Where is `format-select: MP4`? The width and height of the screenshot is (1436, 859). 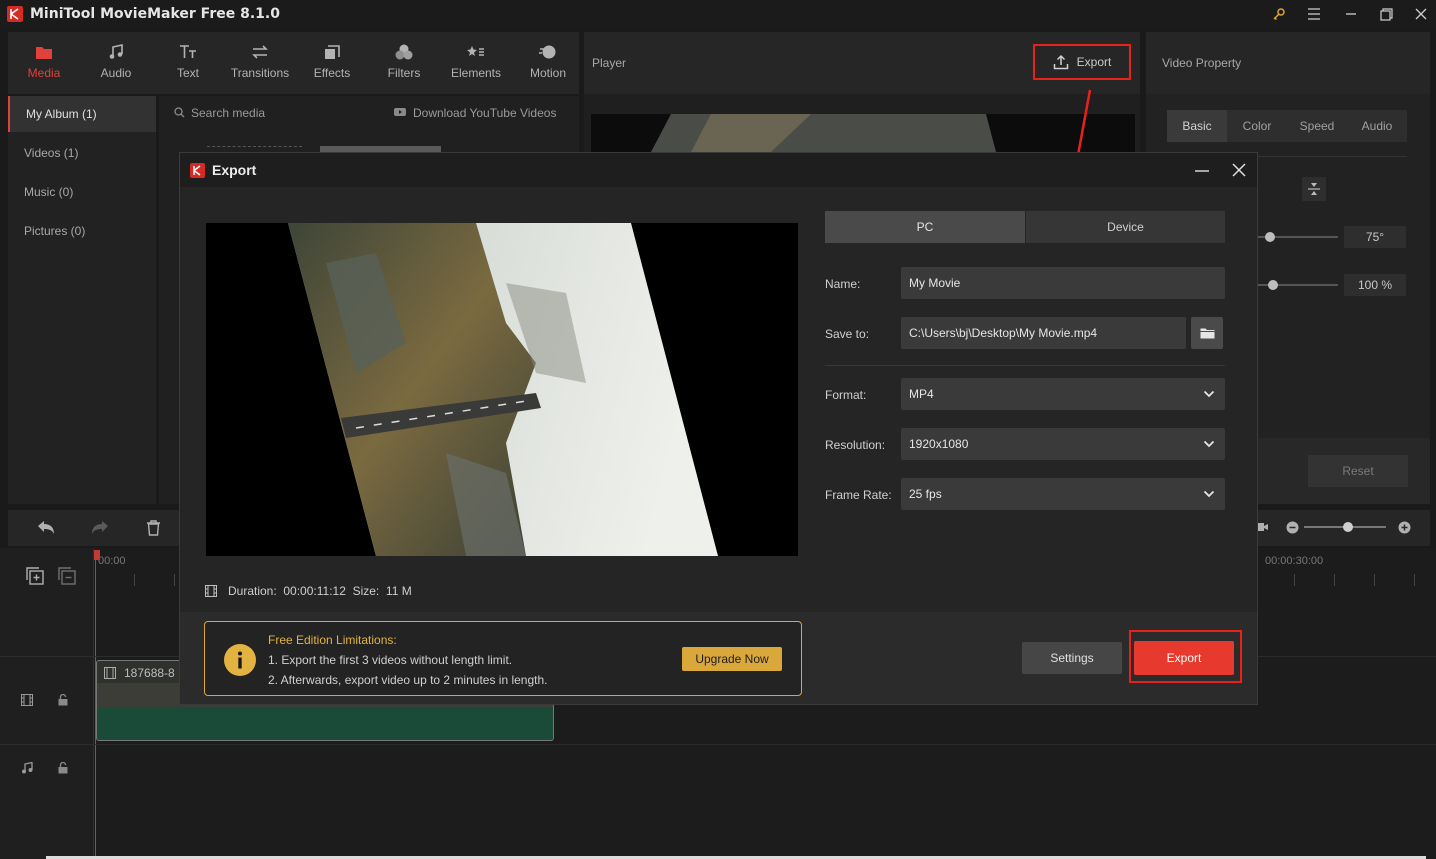 format-select: MP4 is located at coordinates (1063, 394).